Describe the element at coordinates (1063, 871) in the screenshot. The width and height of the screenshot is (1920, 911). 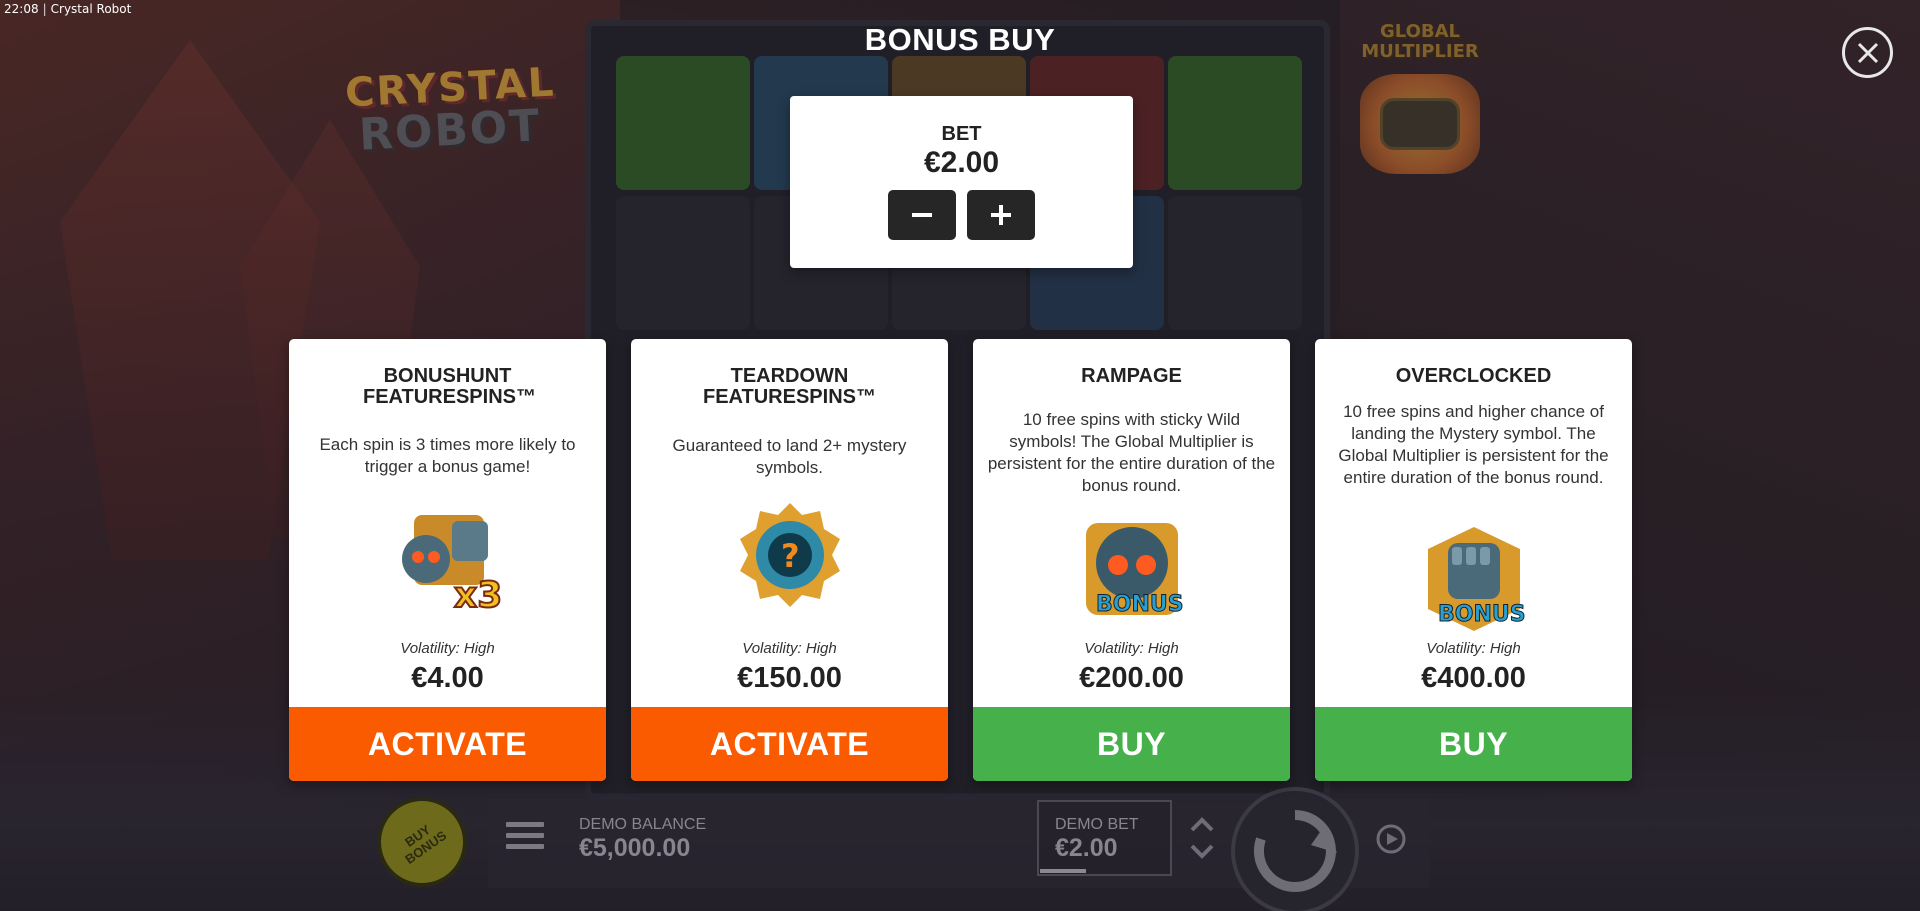
I see `bet-level-indicator` at that location.